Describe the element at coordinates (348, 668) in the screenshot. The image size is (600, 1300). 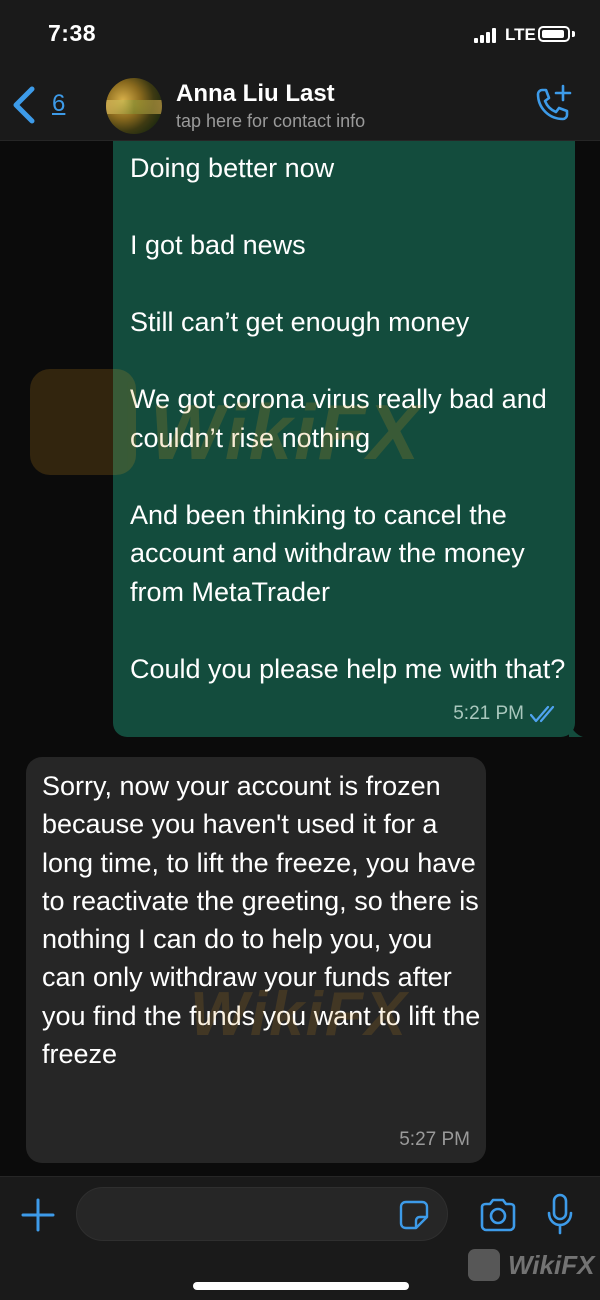
I see `message-line: Could you please help me with that?` at that location.